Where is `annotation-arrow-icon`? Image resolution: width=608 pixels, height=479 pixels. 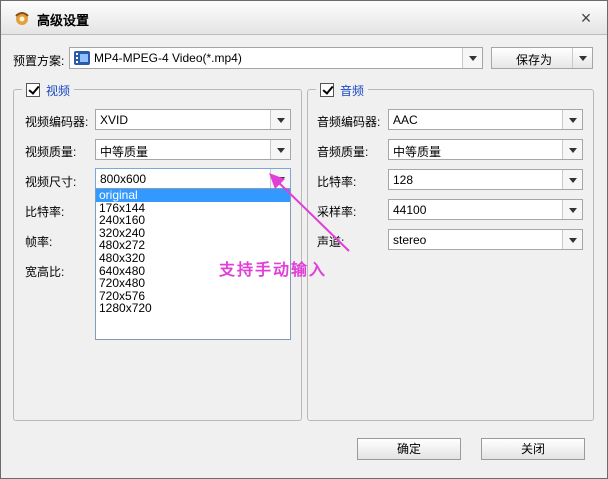
annotation-arrow-icon is located at coordinates (309, 212).